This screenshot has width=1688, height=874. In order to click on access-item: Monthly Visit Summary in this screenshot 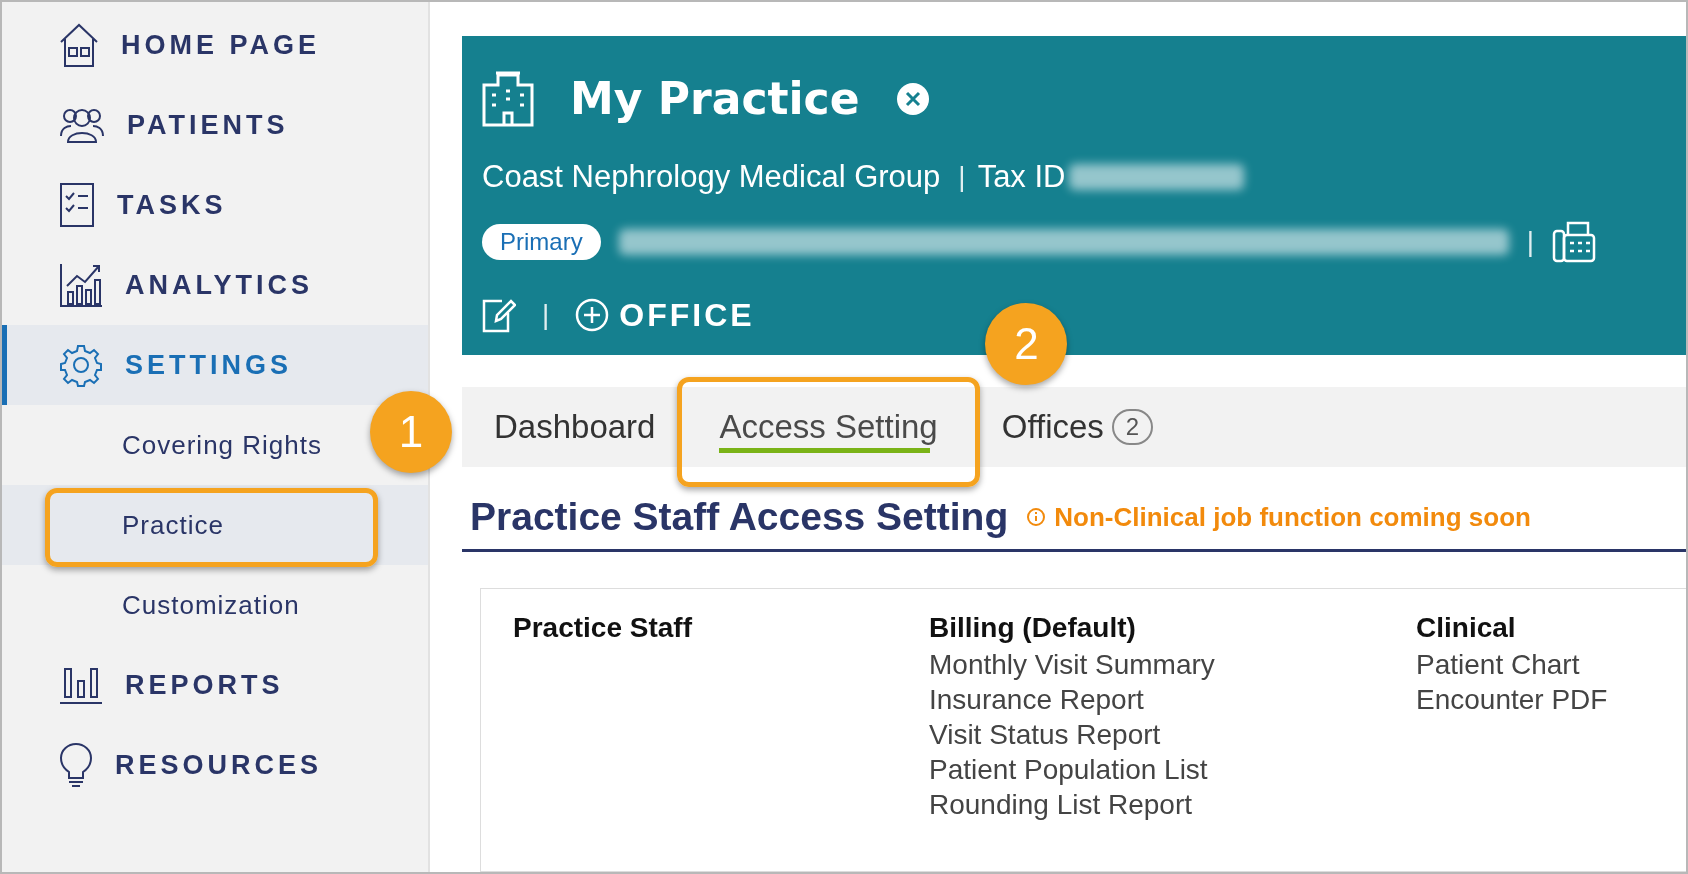, I will do `click(1072, 665)`.